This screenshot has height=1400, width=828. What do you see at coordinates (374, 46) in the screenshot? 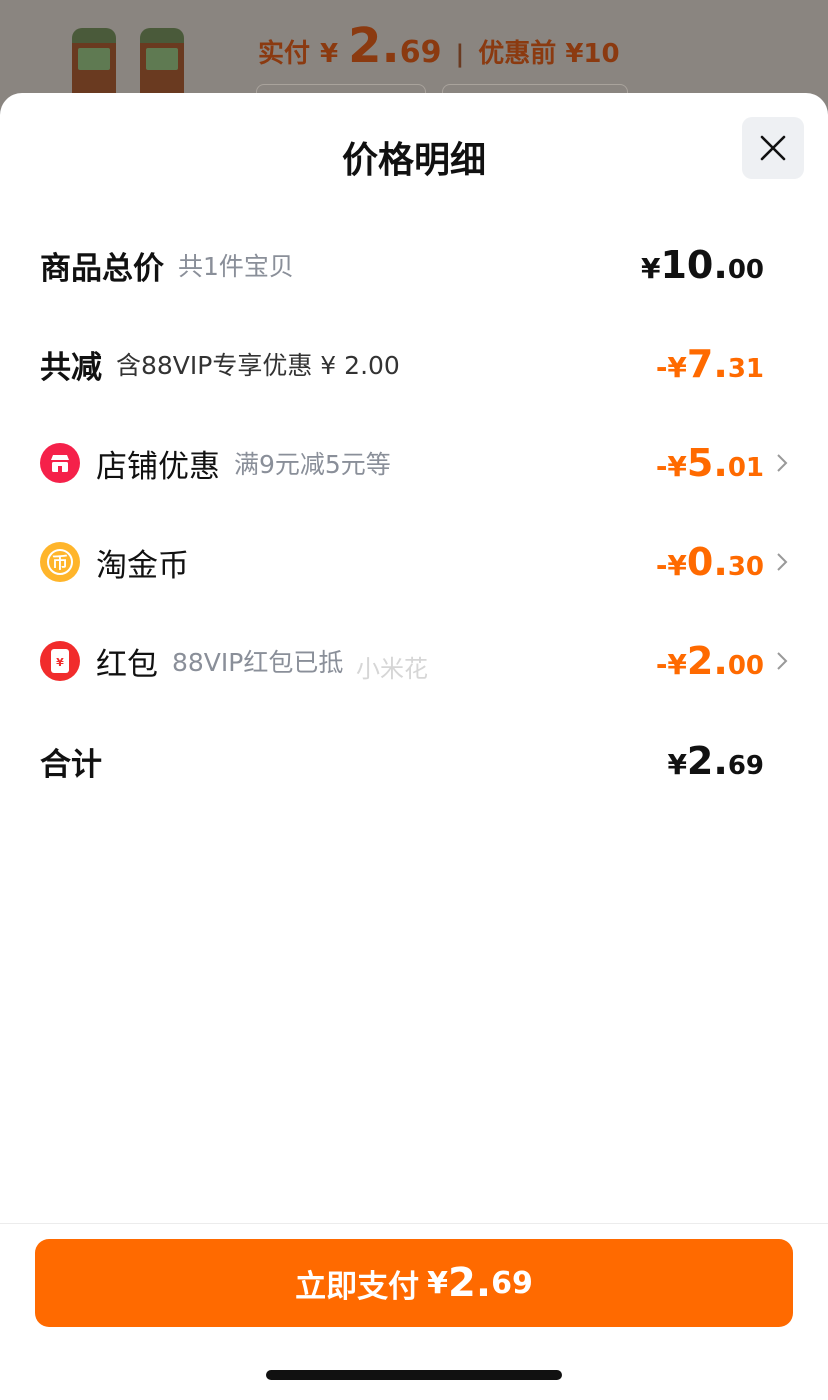
I see `price-integer: 2.` at bounding box center [374, 46].